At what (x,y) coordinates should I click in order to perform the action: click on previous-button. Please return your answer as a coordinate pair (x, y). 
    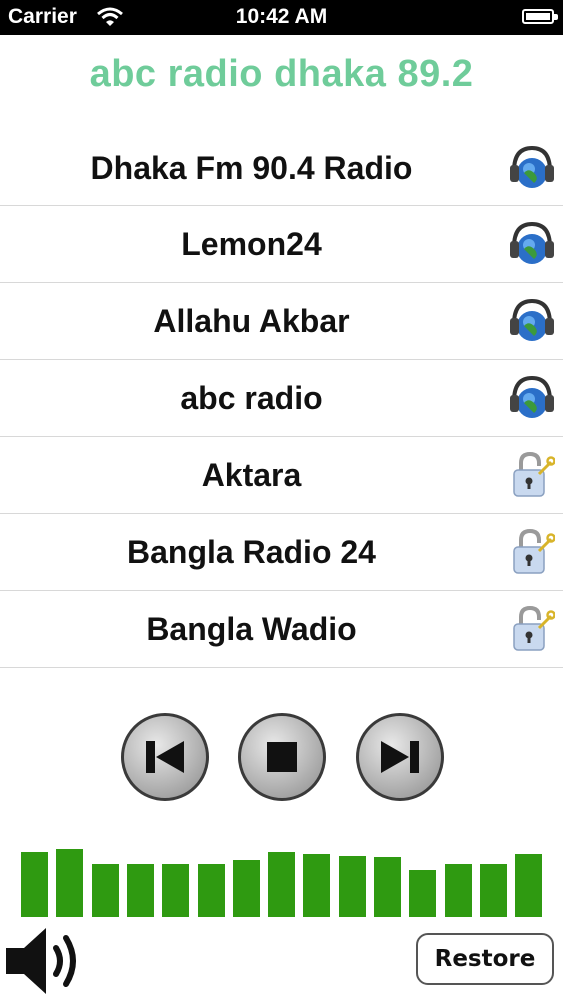
    Looking at the image, I should click on (165, 757).